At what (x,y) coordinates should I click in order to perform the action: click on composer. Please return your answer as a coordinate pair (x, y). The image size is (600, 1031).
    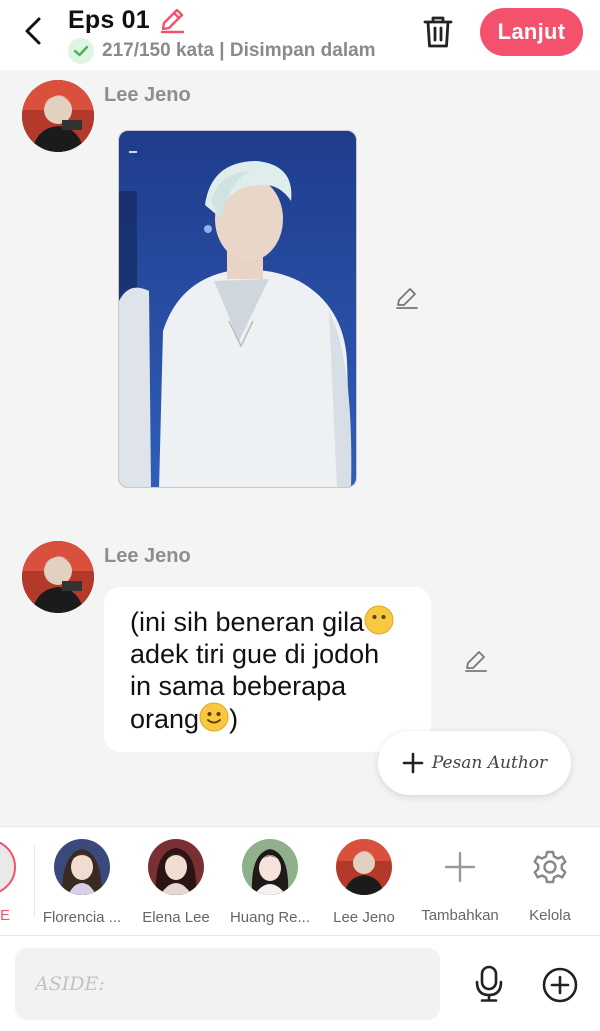
    Looking at the image, I should click on (300, 983).